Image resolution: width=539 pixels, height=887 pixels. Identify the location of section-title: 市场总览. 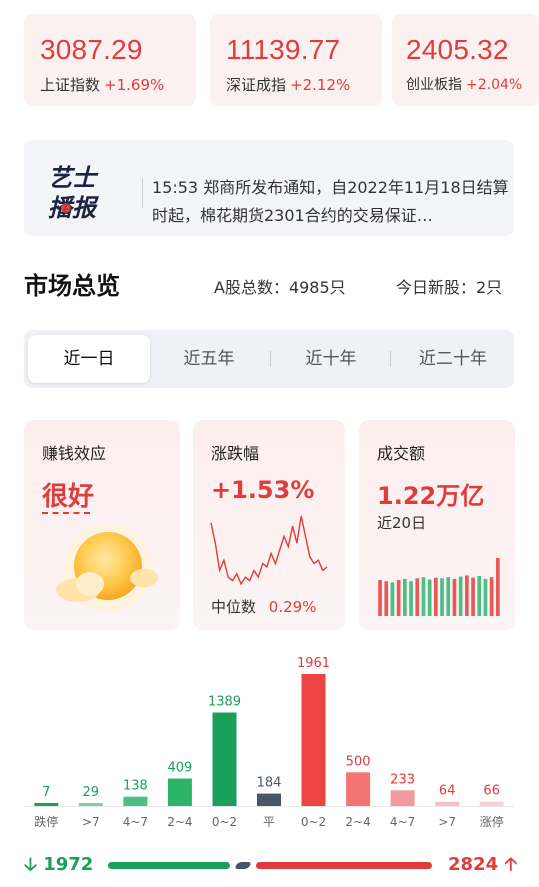
(72, 286).